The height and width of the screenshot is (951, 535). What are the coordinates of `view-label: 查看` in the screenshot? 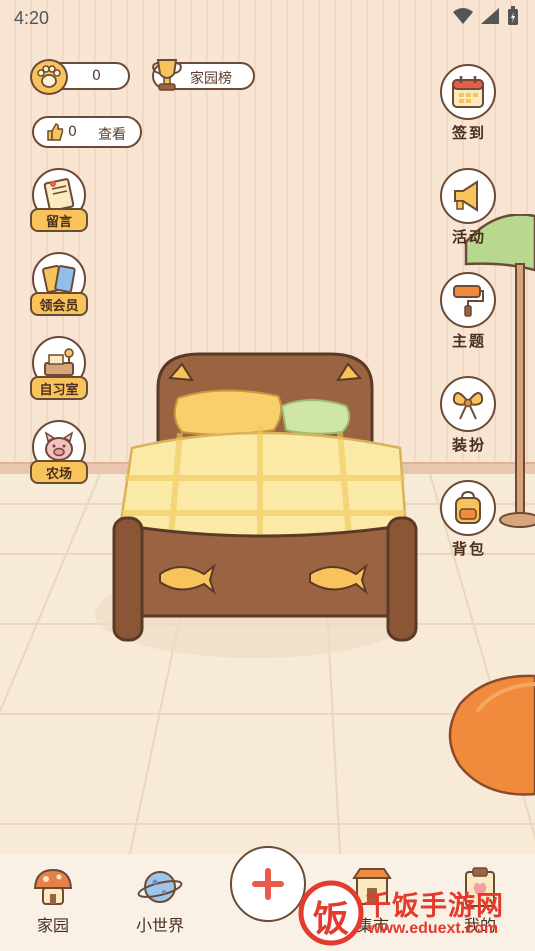 It's located at (112, 135).